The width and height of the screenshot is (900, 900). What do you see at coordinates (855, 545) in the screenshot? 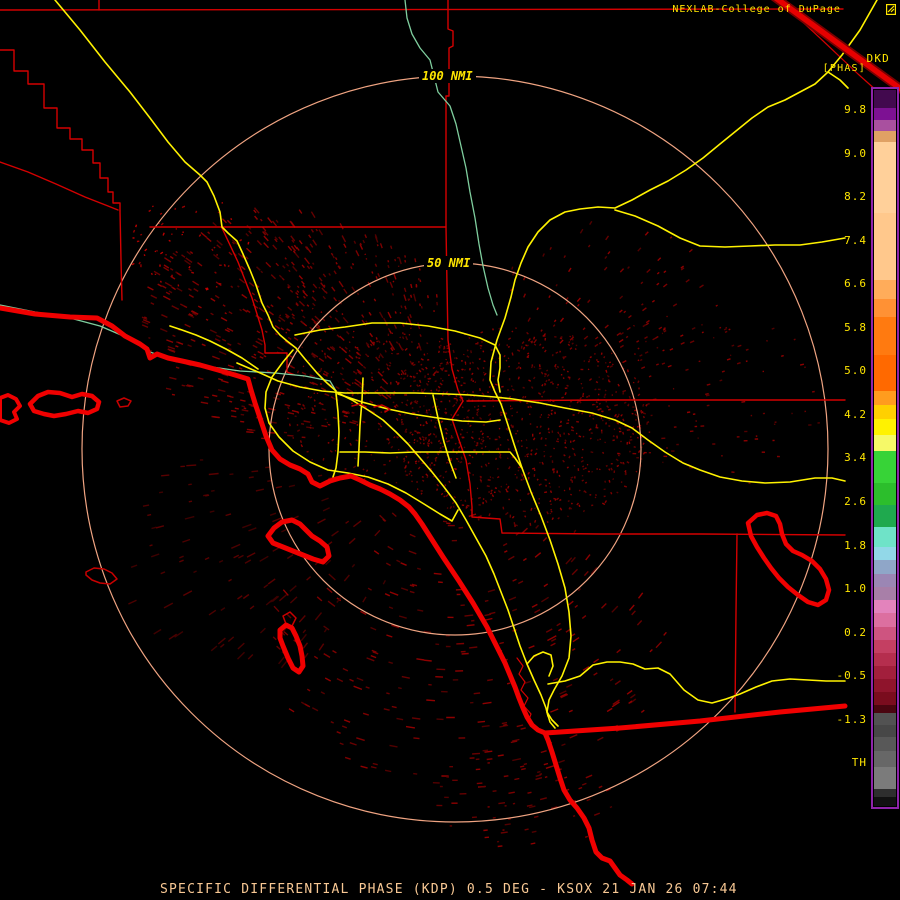
I see `colorbar-tick-label: 1.8` at bounding box center [855, 545].